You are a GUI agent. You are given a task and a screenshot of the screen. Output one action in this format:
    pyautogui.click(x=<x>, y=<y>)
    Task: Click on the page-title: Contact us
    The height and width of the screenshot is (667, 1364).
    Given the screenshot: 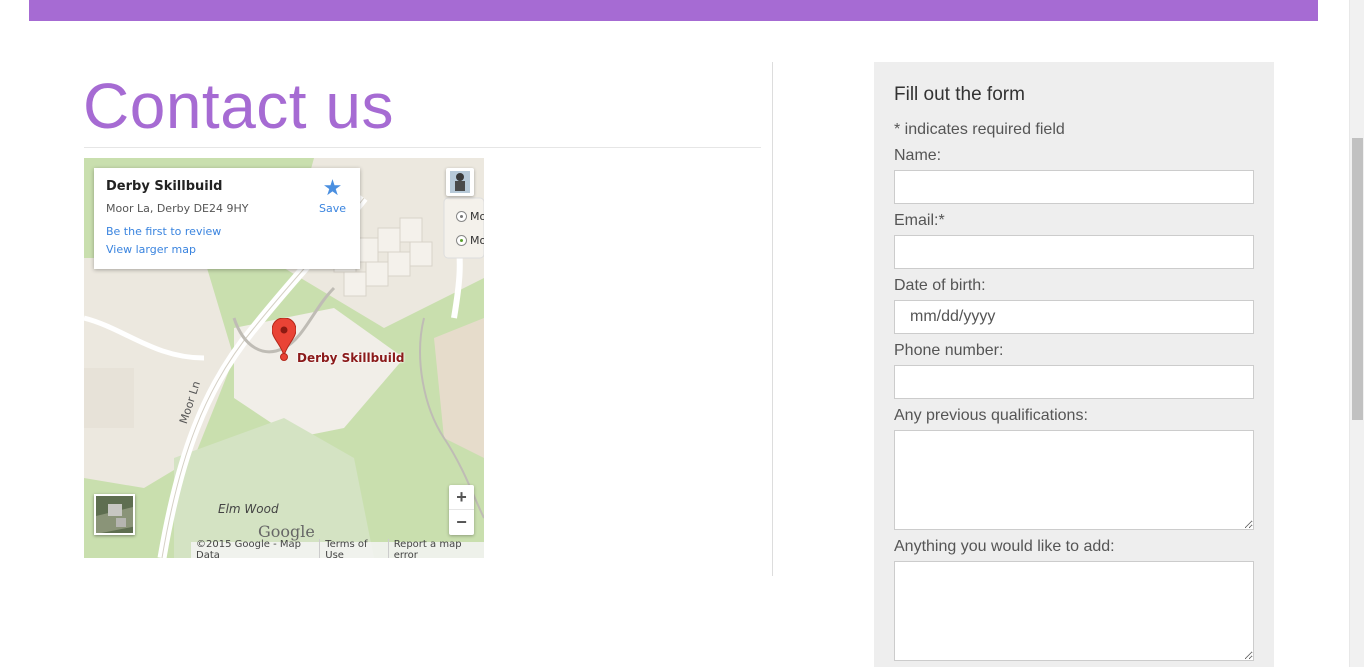 What is the action you would take?
    pyautogui.click(x=238, y=106)
    